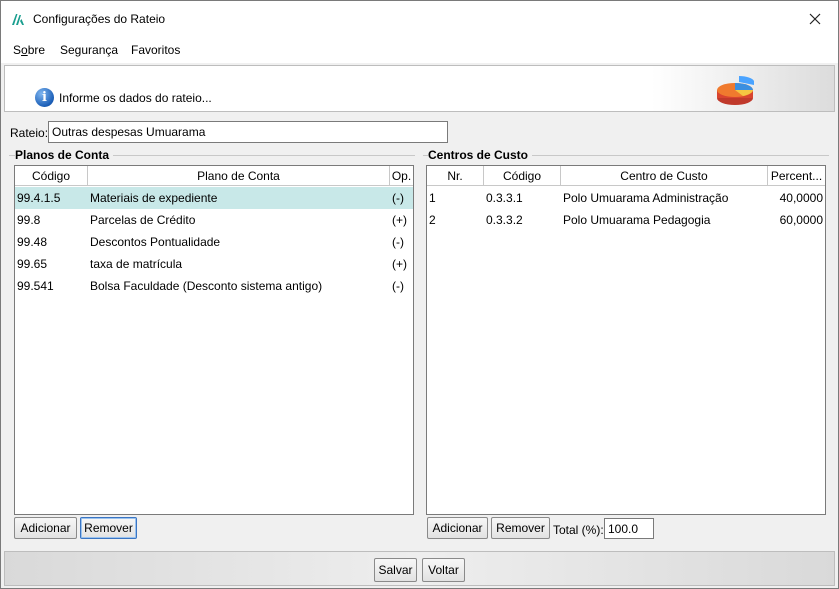 Image resolution: width=839 pixels, height=589 pixels. I want to click on menu-sobre: Sobre, so click(29, 50).